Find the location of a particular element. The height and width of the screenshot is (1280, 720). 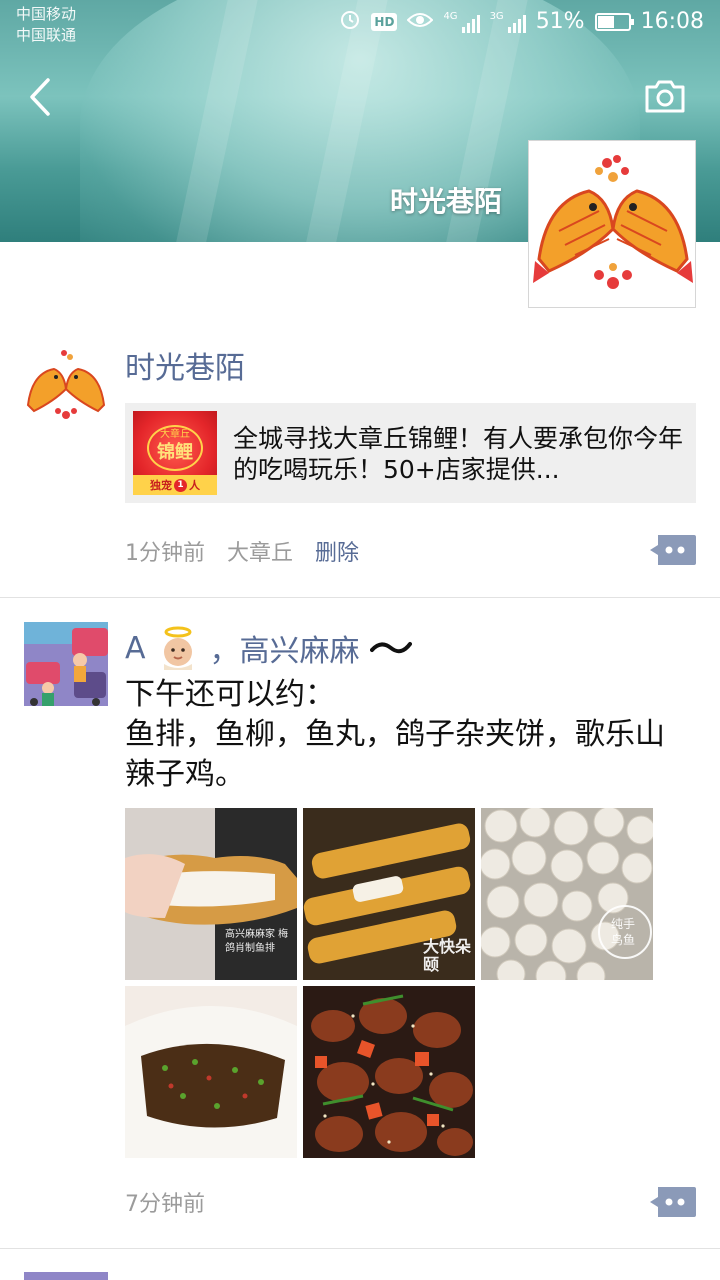

clock: 16:08 is located at coordinates (672, 21).